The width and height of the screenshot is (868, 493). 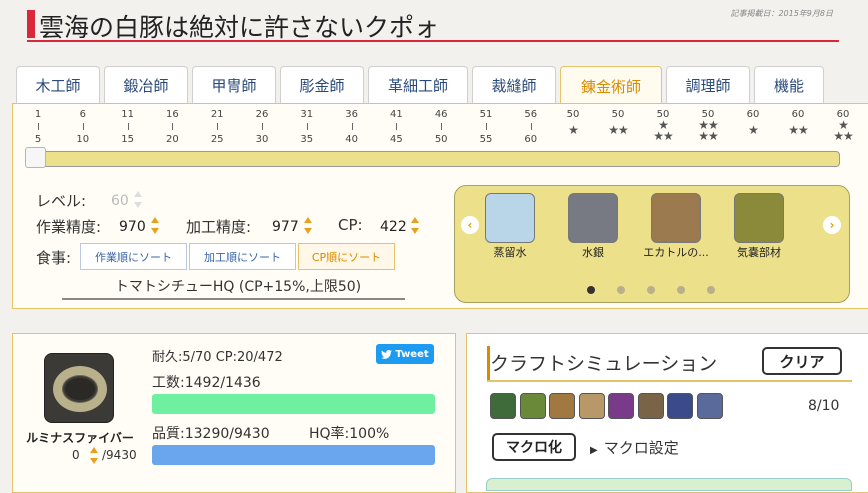 I want to click on star-rank-icon: ★, so click(x=753, y=130).